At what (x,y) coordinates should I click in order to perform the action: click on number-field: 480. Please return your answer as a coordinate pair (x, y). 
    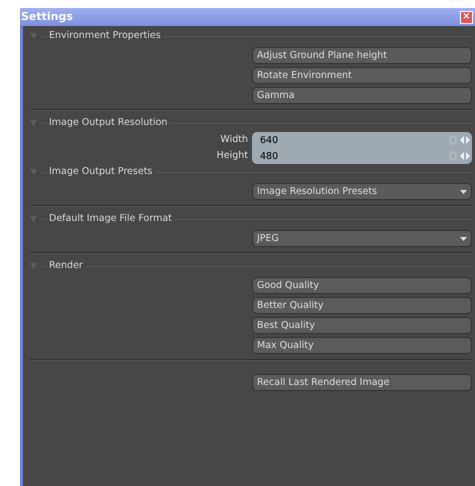
    Looking at the image, I should click on (362, 156).